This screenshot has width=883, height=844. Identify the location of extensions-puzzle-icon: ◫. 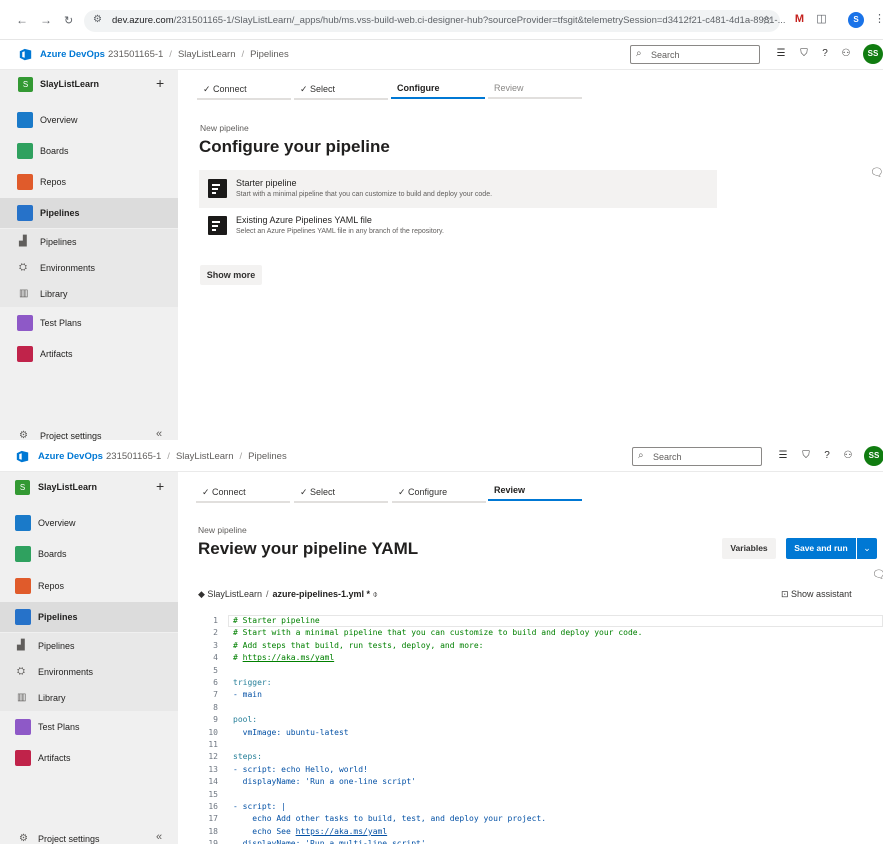
(821, 19).